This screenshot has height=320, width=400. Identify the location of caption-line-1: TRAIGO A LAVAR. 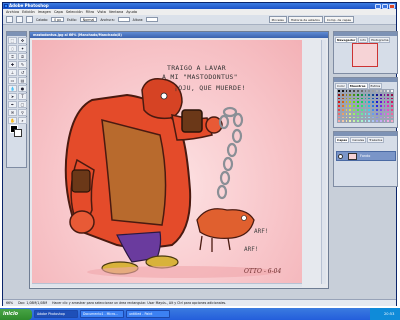
(196, 68).